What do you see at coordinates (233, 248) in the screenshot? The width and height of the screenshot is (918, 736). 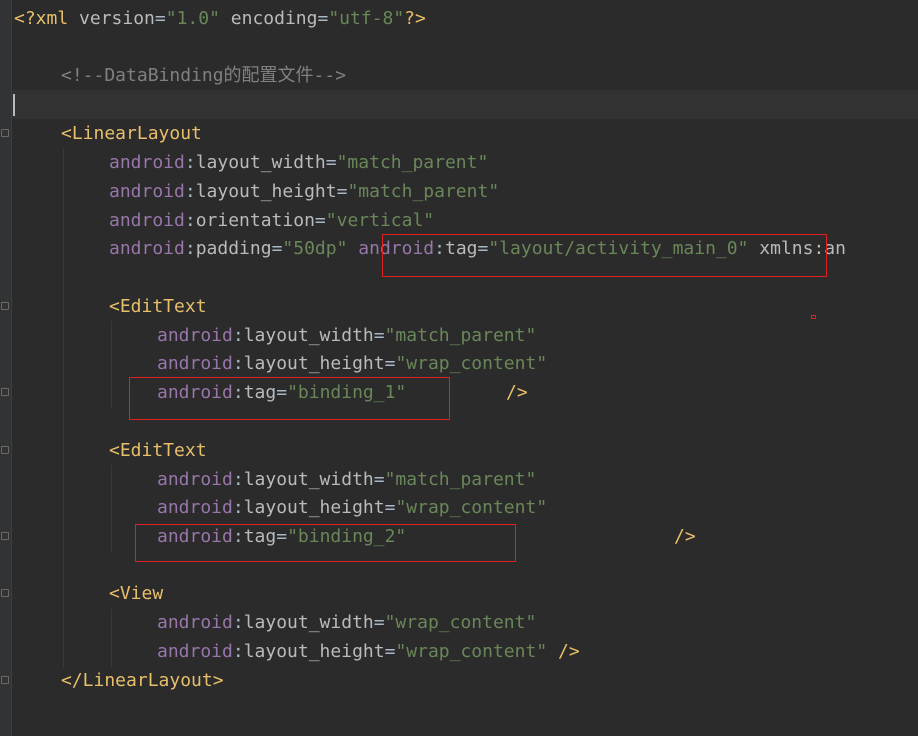 I see `attr-name: padding` at bounding box center [233, 248].